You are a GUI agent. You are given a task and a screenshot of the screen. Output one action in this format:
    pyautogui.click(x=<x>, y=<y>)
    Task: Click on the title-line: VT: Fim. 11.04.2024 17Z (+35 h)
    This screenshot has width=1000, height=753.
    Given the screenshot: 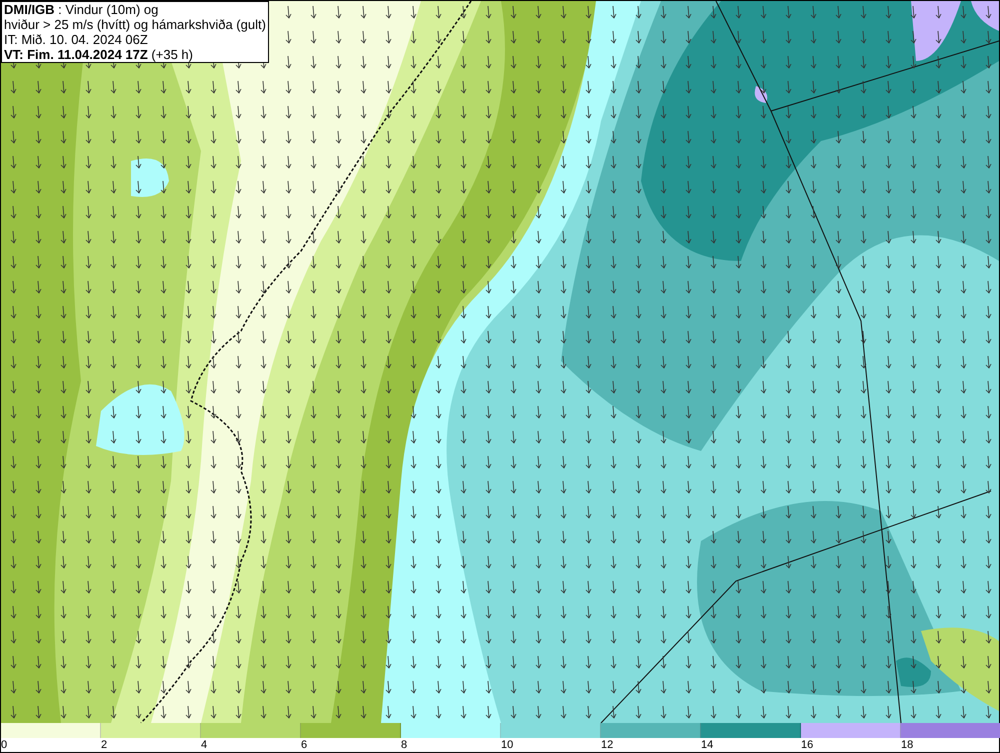 What is the action you would take?
    pyautogui.click(x=99, y=54)
    